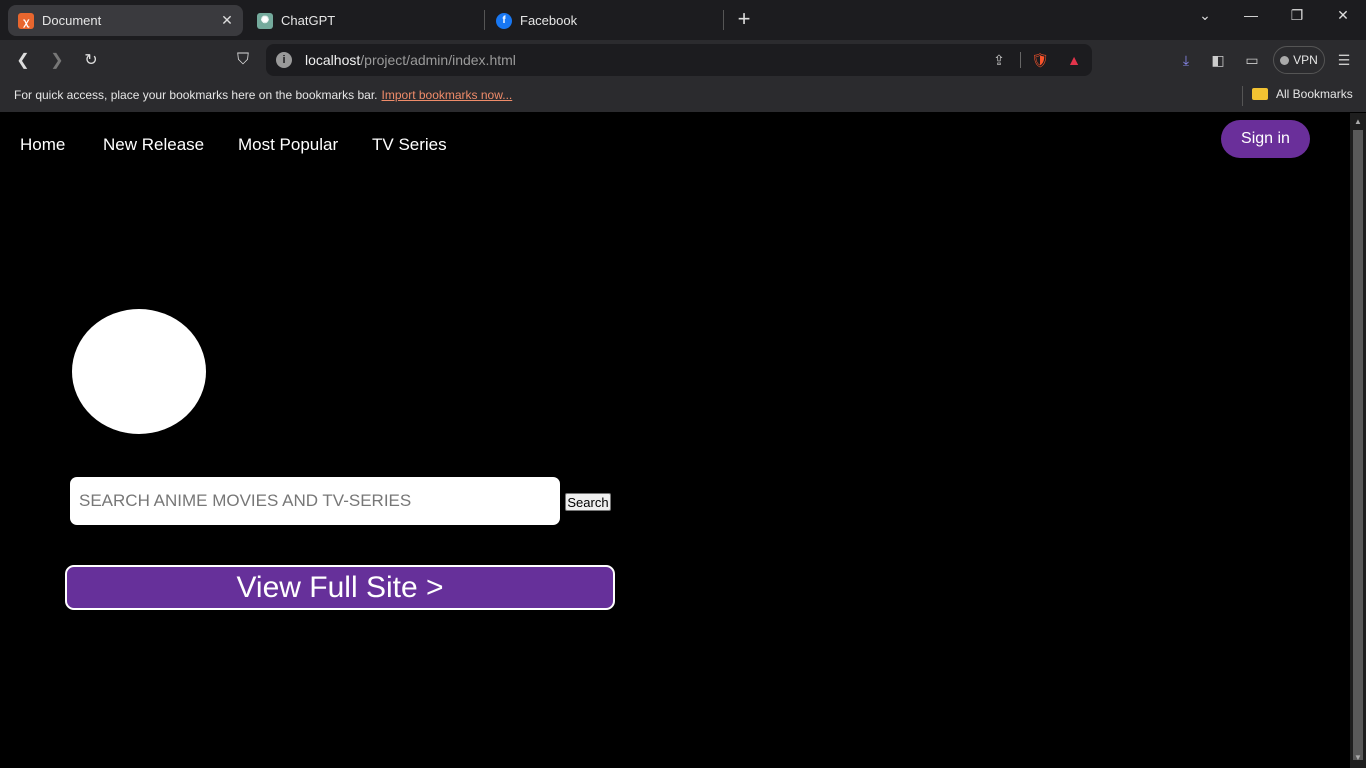 The height and width of the screenshot is (768, 1366). Describe the element at coordinates (1040, 60) in the screenshot. I see `brave-shields-icon: 🛡` at that location.